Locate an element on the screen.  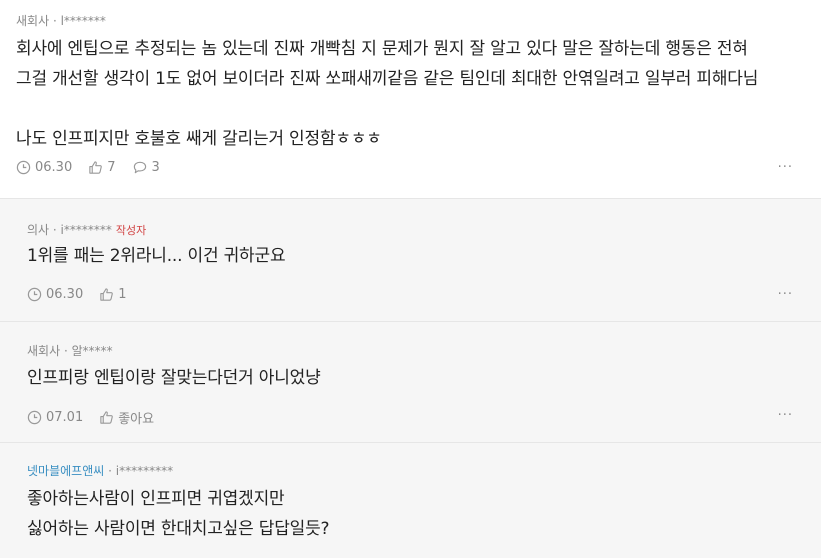
reply-meta: 넷마블에프앤씨 · i********* is located at coordinates (100, 470).